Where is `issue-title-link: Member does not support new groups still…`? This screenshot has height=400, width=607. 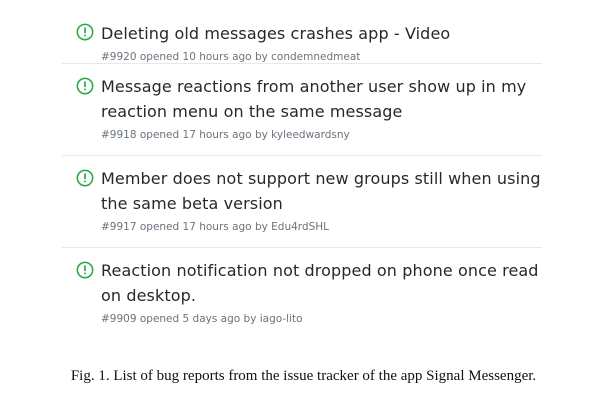 issue-title-link: Member does not support new groups still… is located at coordinates (321, 191).